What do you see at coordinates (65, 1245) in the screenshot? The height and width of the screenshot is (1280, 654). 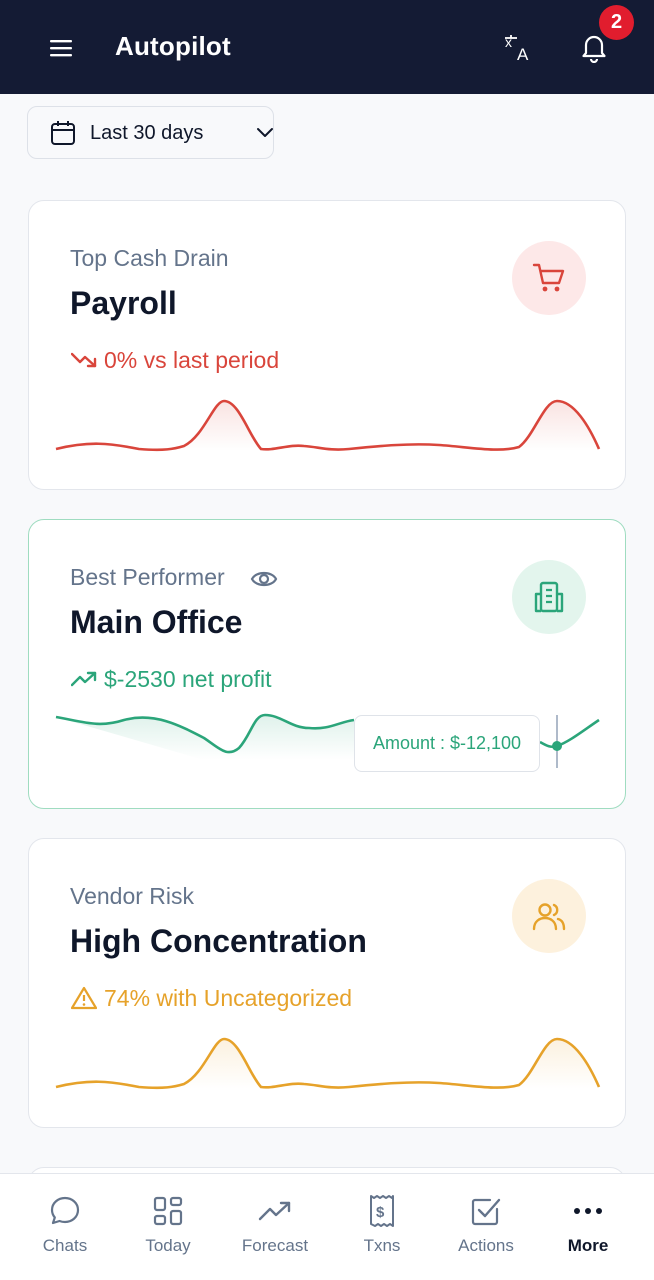 I see `nav-label: Chats` at bounding box center [65, 1245].